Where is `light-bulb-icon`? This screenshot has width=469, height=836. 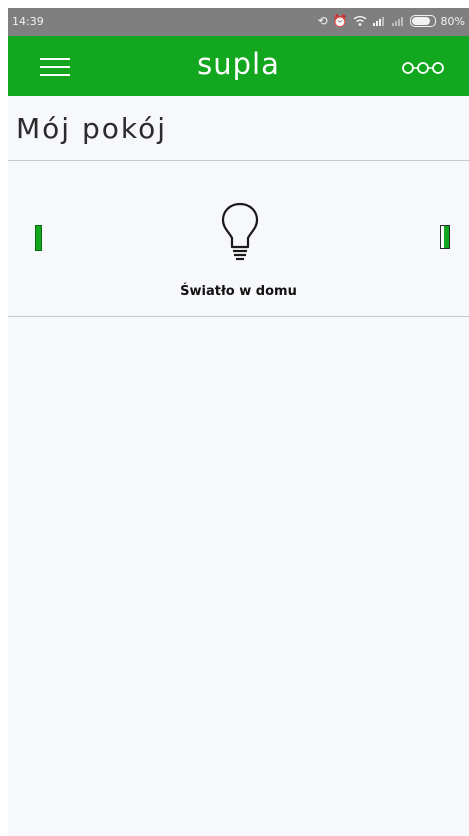 light-bulb-icon is located at coordinates (240, 231).